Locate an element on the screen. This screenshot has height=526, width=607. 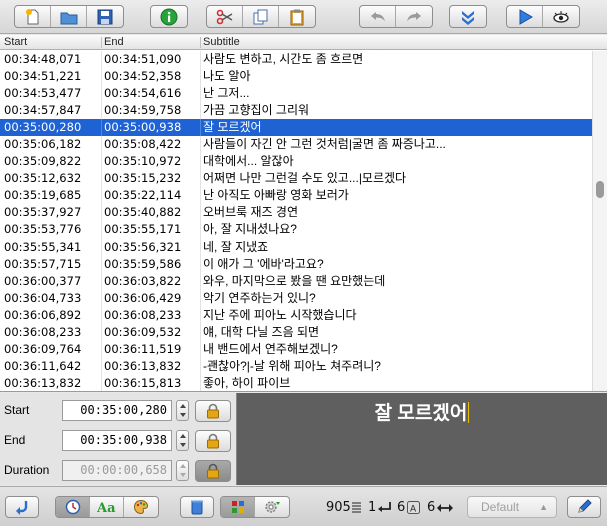
end-label: End is located at coordinates (15, 440).